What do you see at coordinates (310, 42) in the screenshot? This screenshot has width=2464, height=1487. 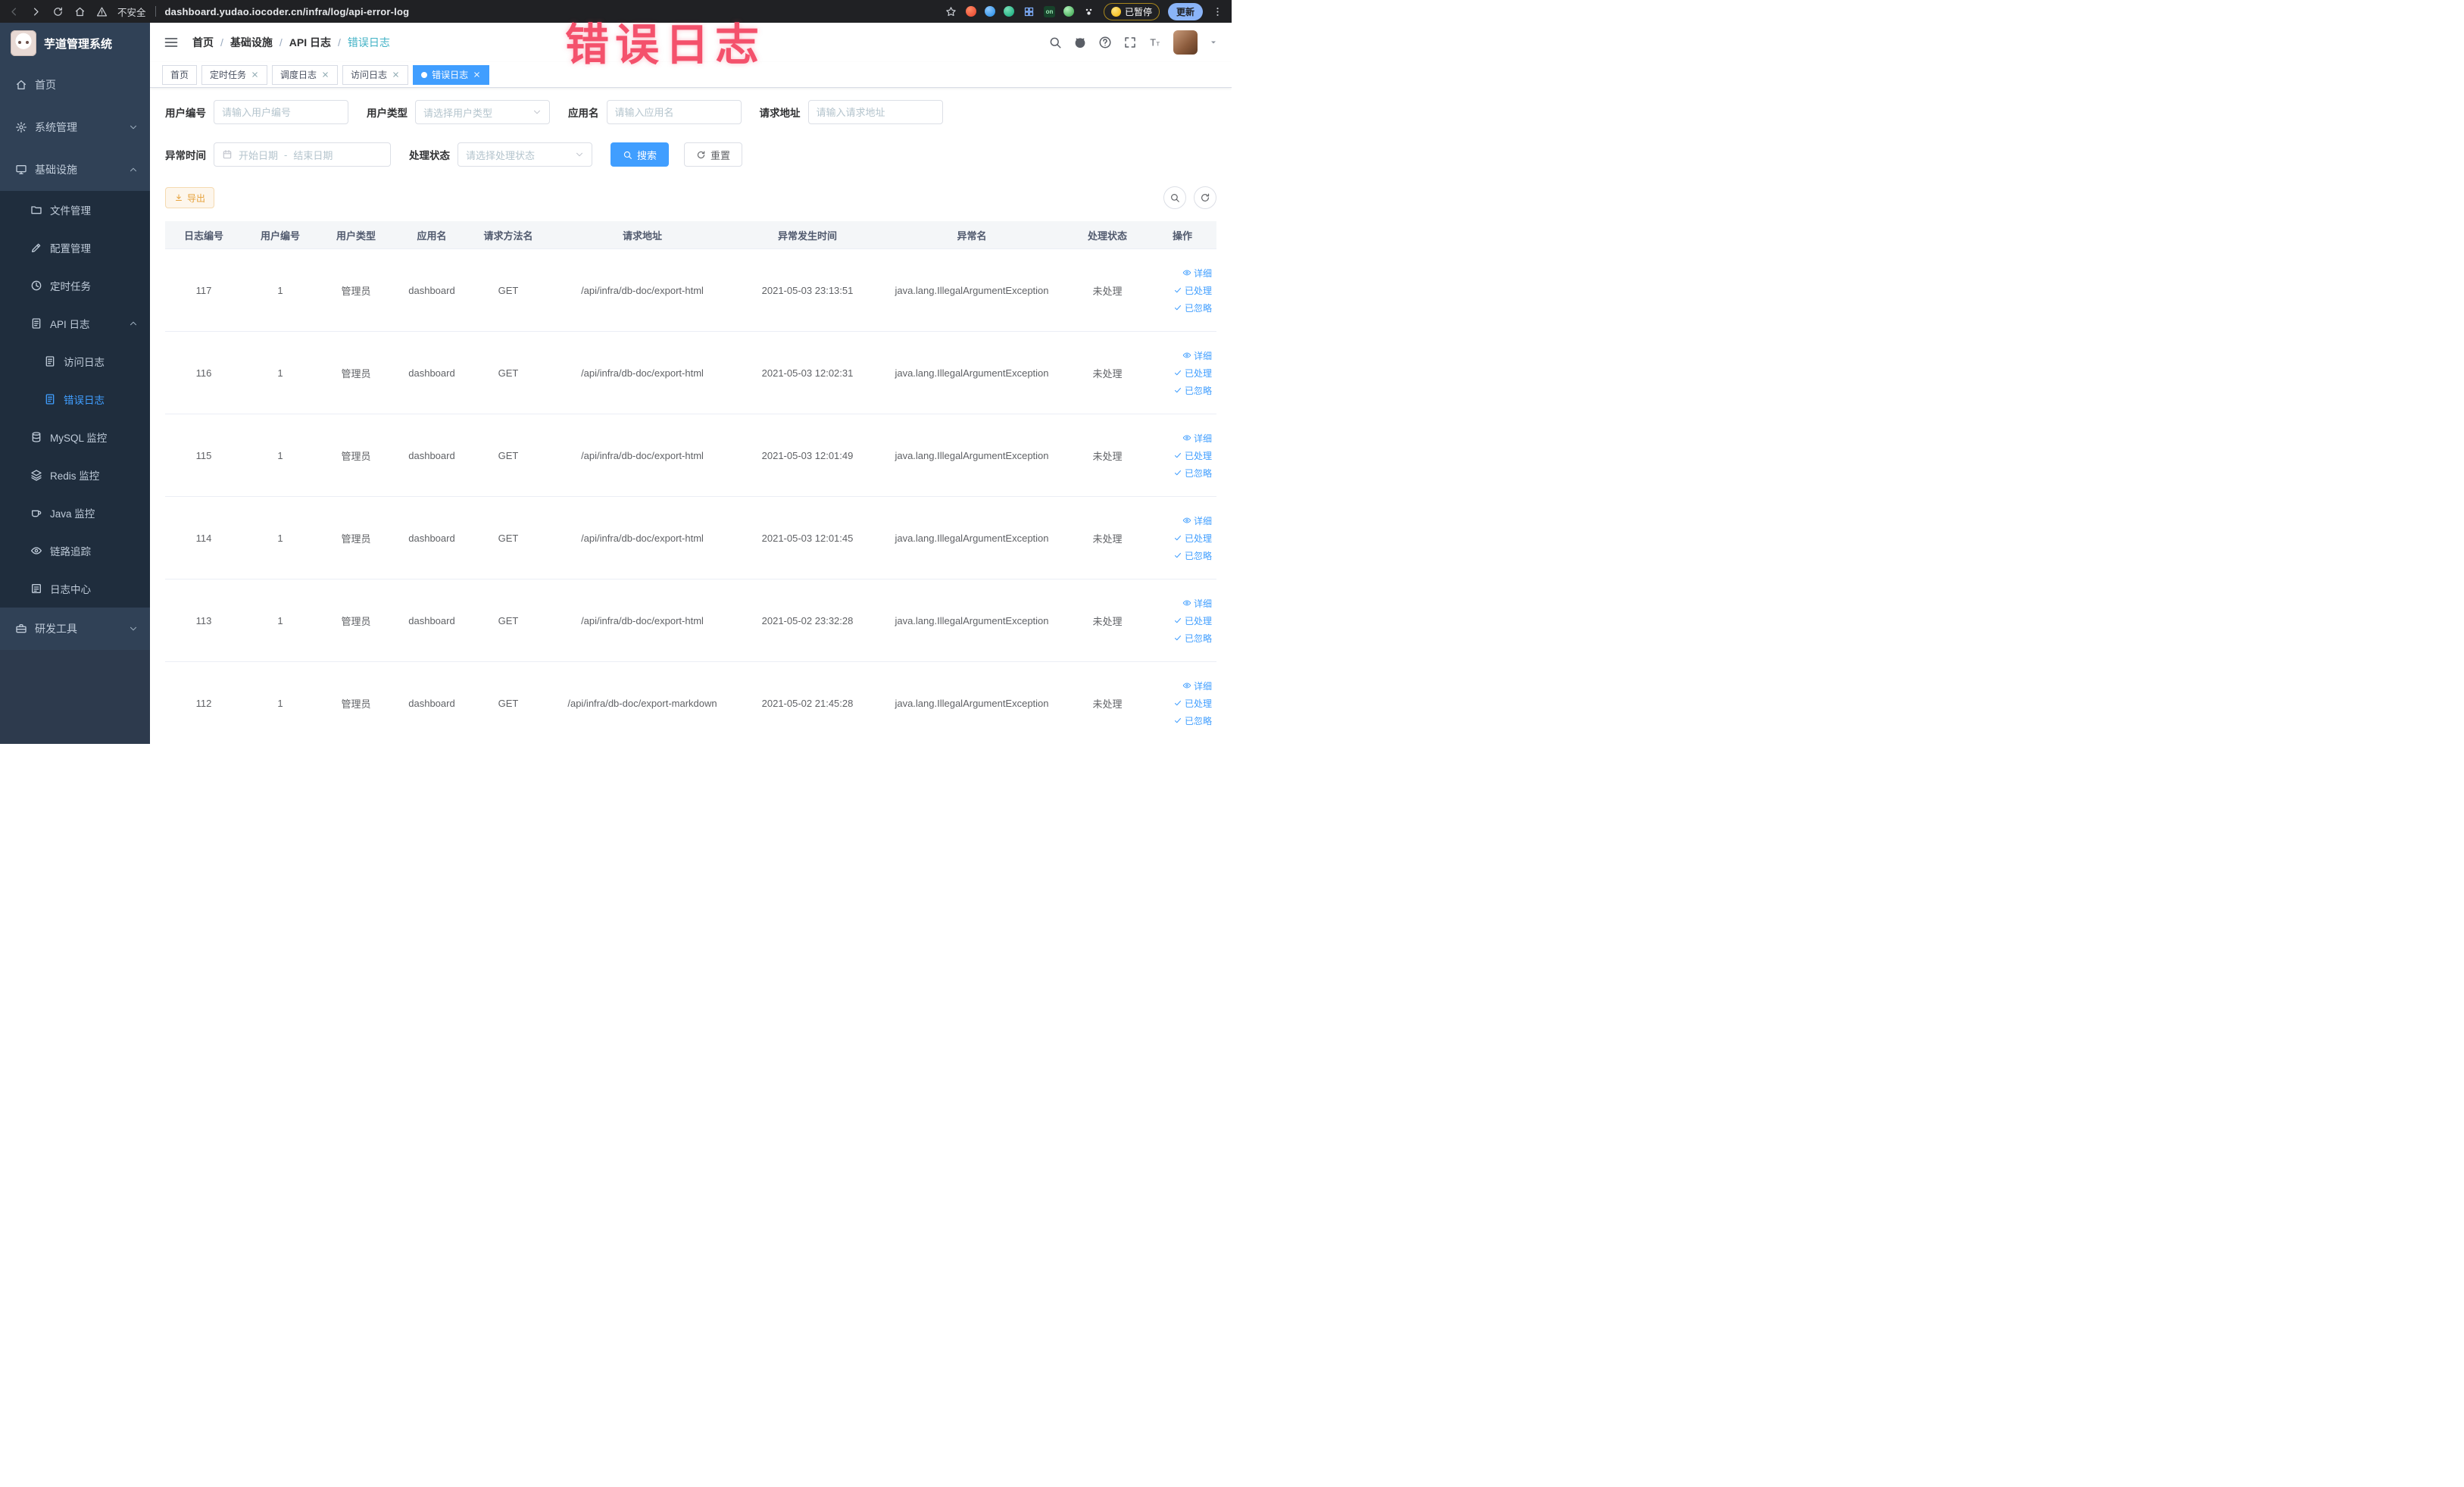 I see `breadcrumb-item-api-log: API 日志` at bounding box center [310, 42].